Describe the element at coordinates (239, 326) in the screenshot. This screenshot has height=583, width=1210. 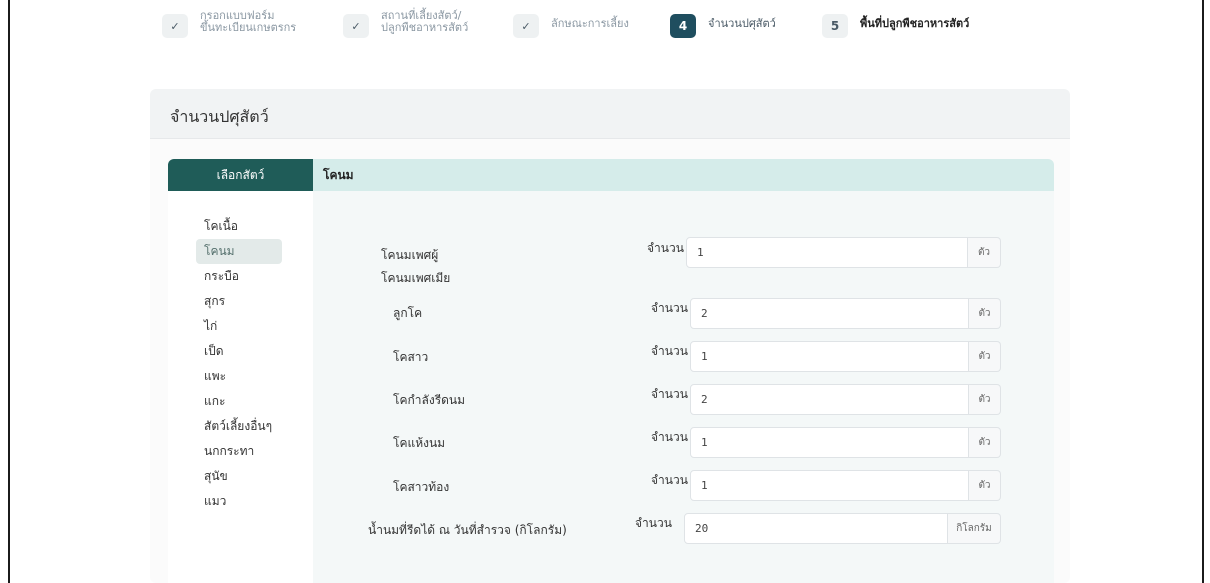
I see `animal-item-chicken: ไก่` at that location.